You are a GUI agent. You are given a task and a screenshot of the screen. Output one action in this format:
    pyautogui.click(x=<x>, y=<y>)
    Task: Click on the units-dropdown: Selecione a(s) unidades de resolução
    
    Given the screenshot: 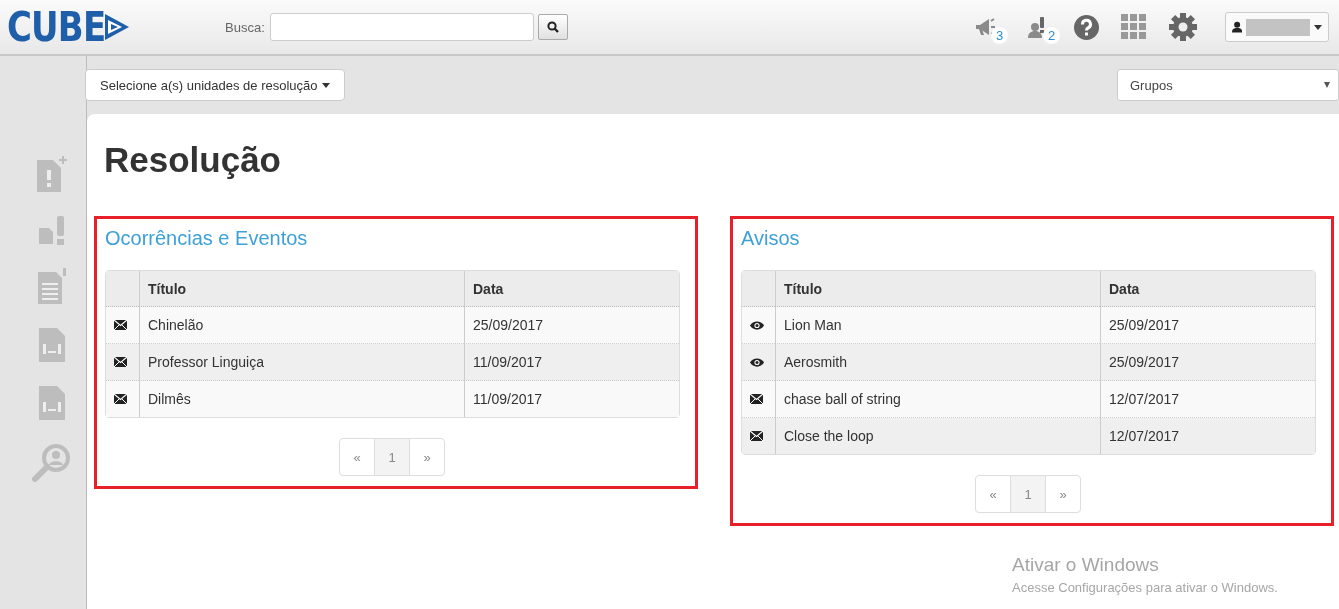 What is the action you would take?
    pyautogui.click(x=215, y=85)
    